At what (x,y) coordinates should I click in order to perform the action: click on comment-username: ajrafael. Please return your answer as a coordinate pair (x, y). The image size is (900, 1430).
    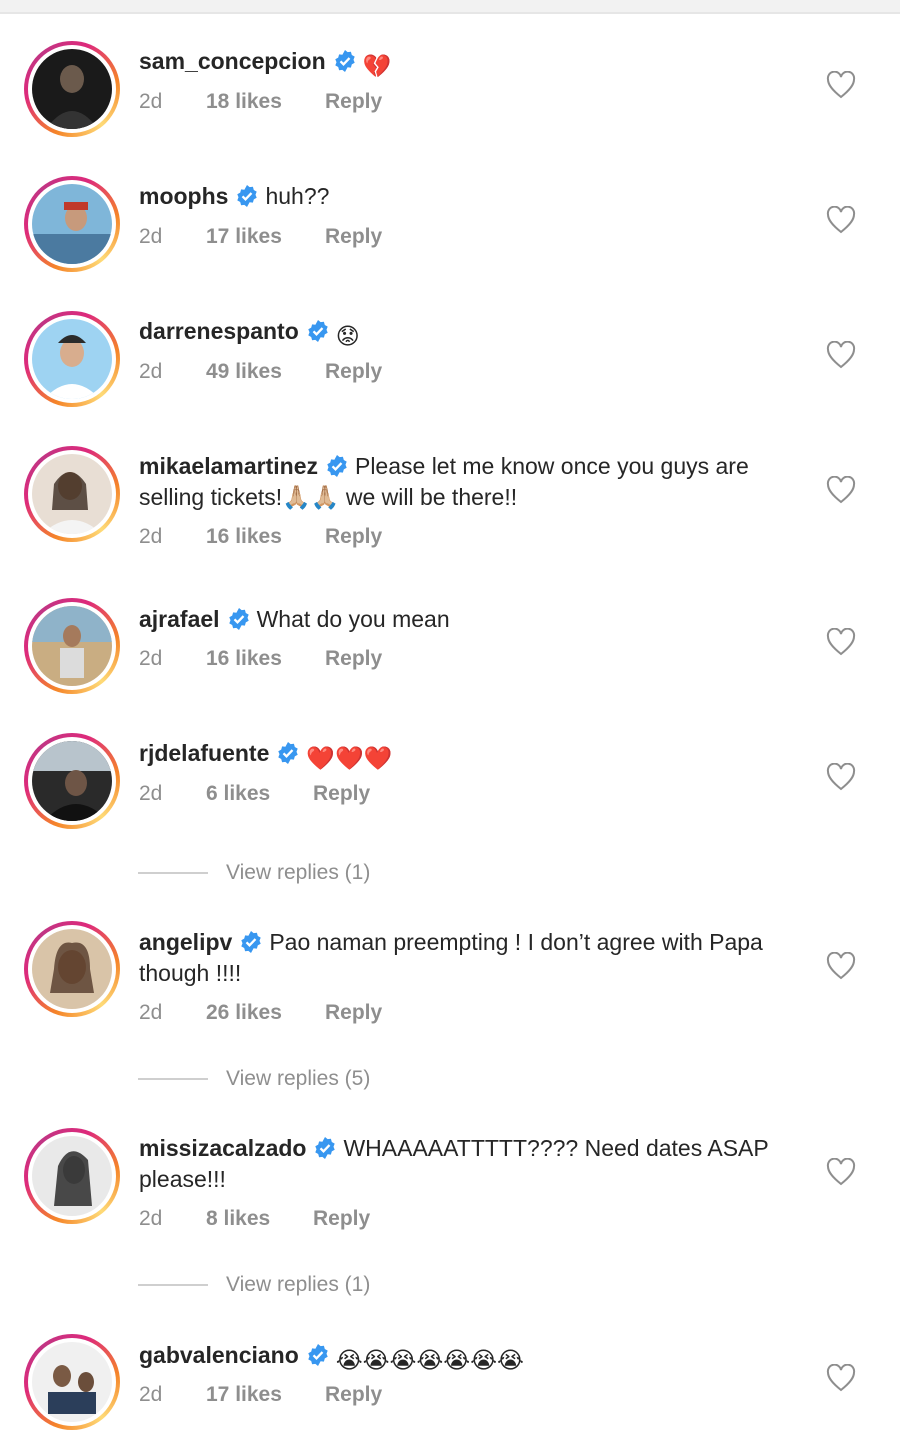
    Looking at the image, I should click on (179, 619).